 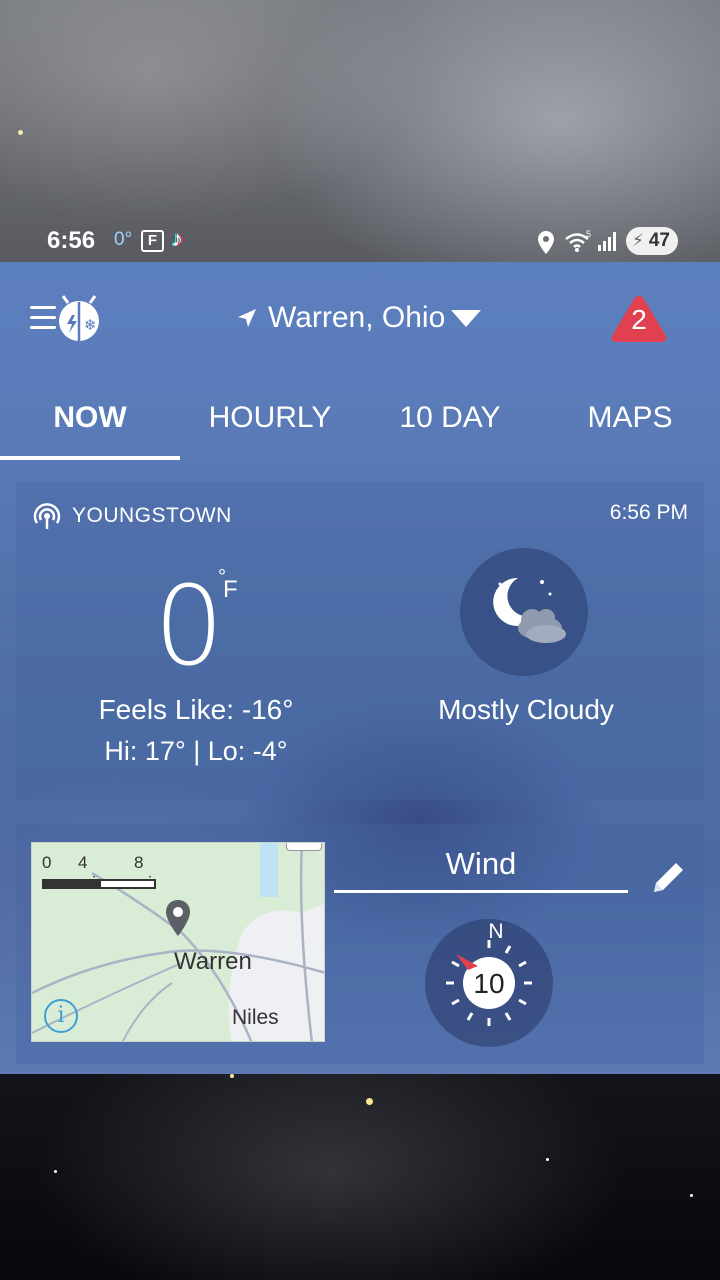 I want to click on scale-label: 0, so click(x=47, y=862).